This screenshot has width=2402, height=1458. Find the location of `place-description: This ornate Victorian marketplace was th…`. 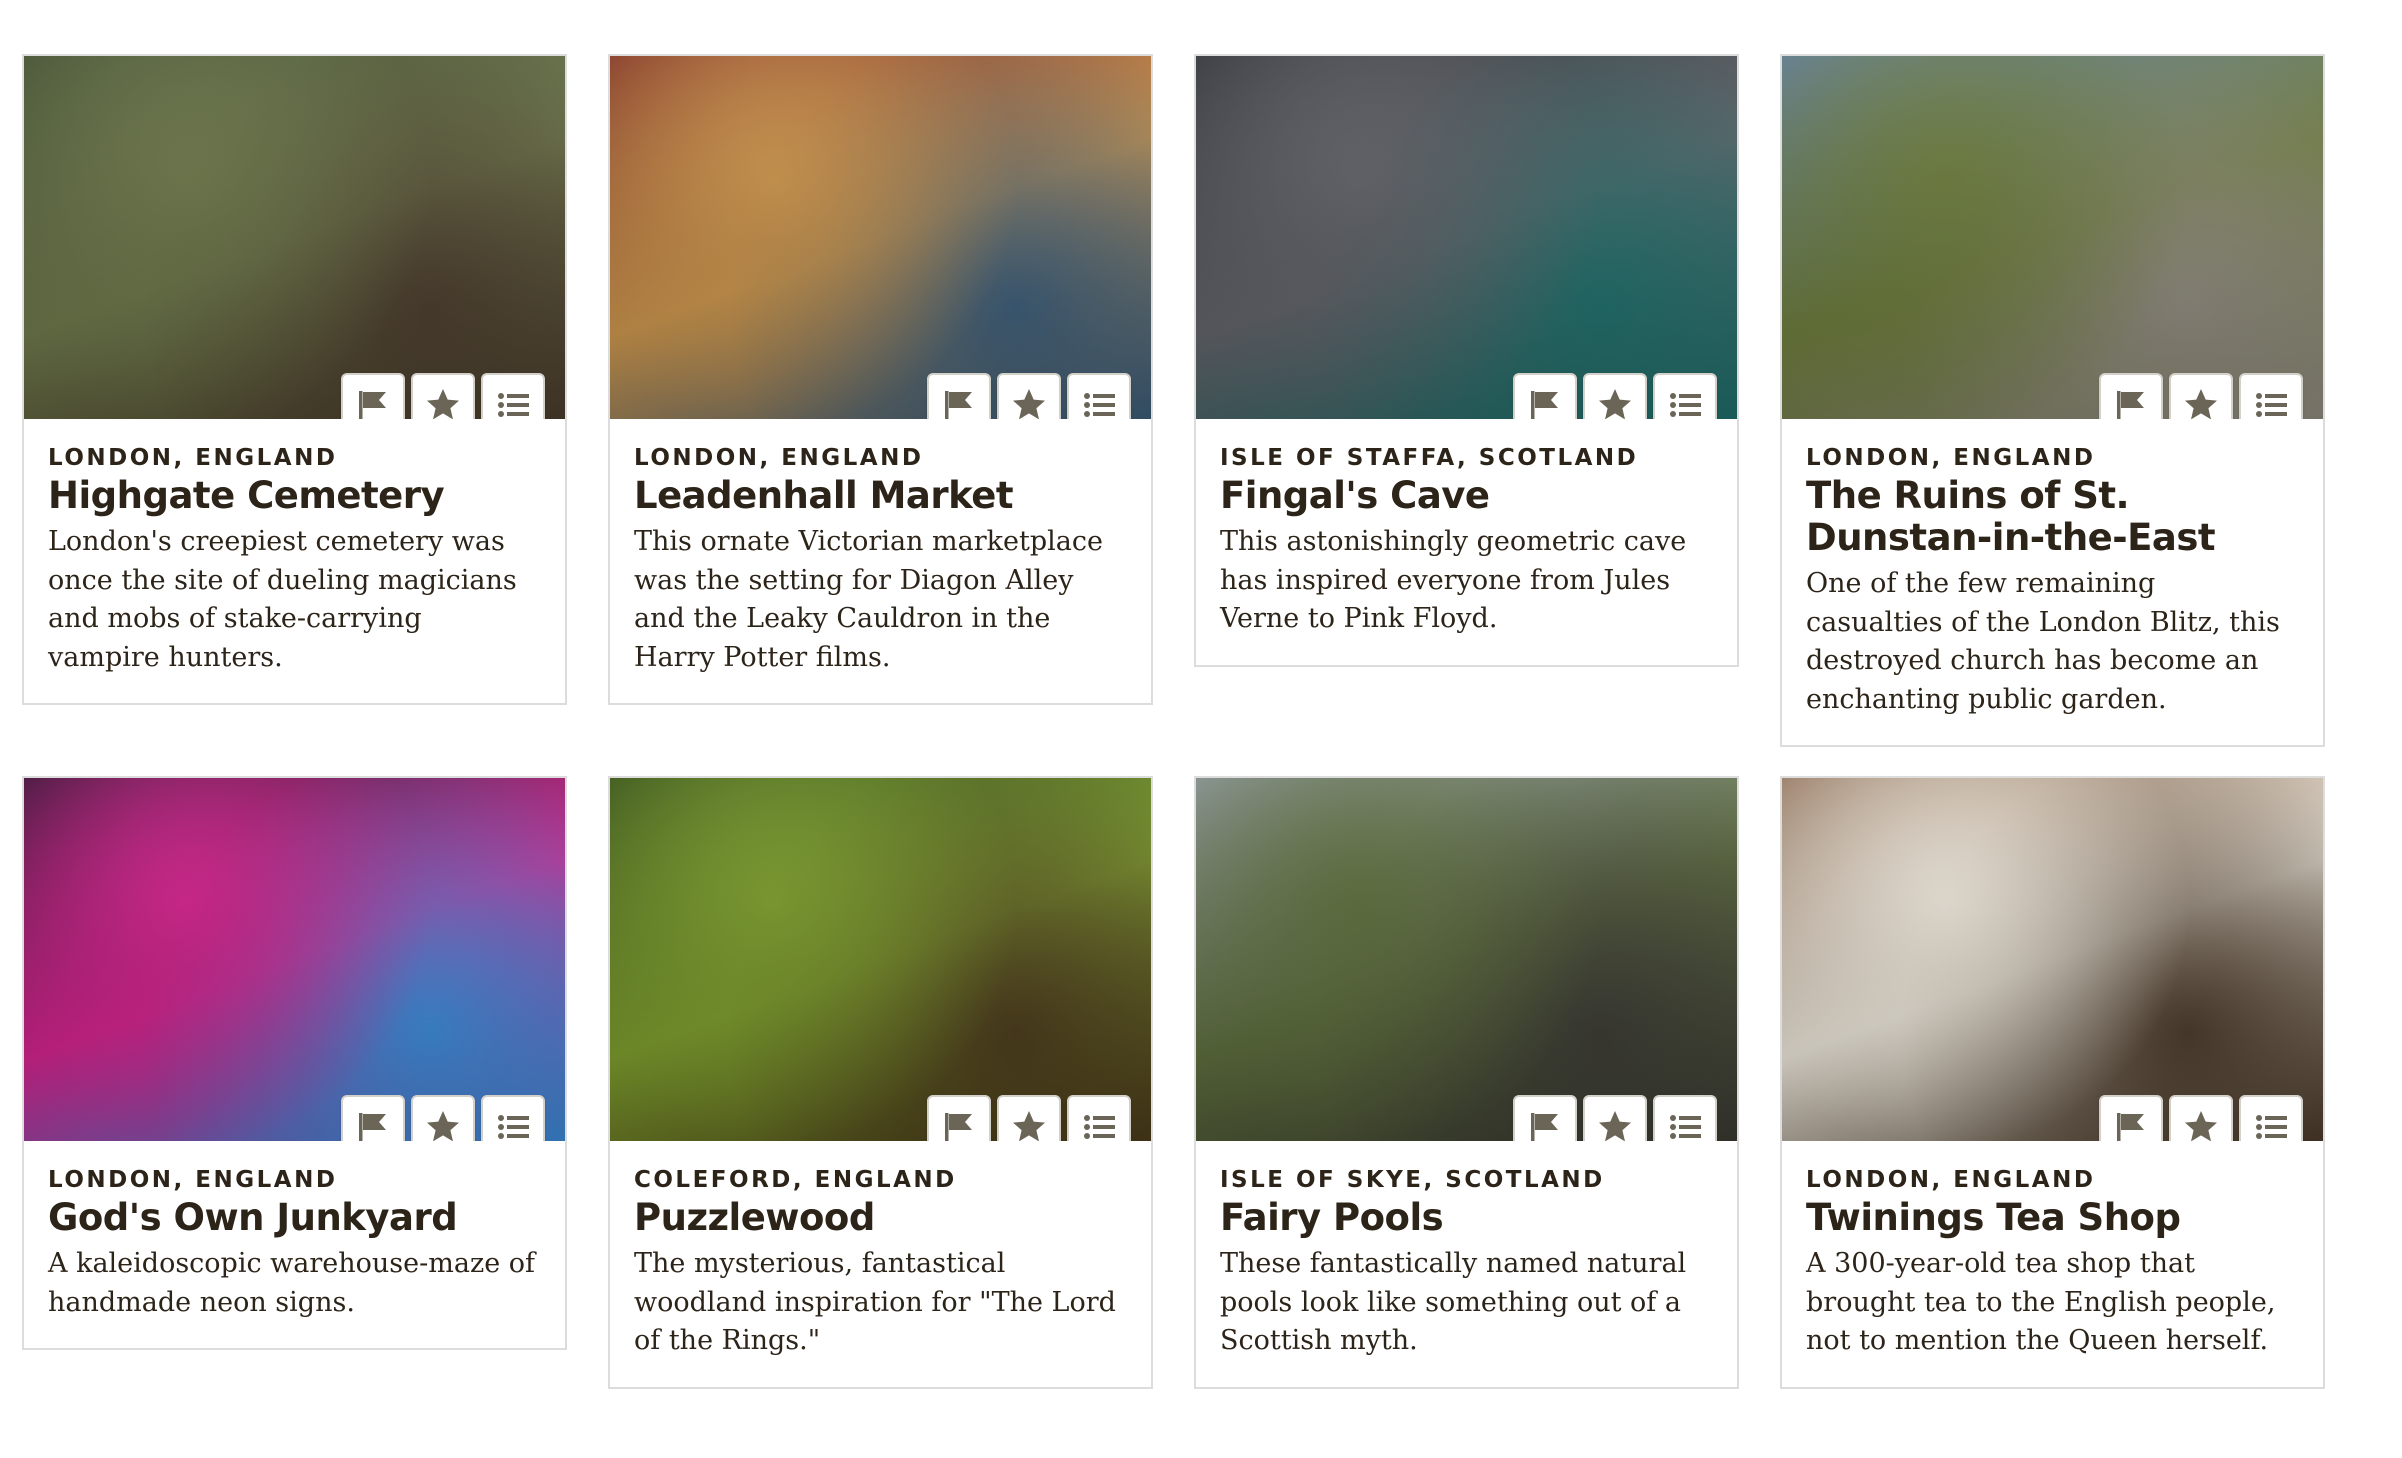

place-description: This ornate Victorian marketplace was th… is located at coordinates (868, 599).